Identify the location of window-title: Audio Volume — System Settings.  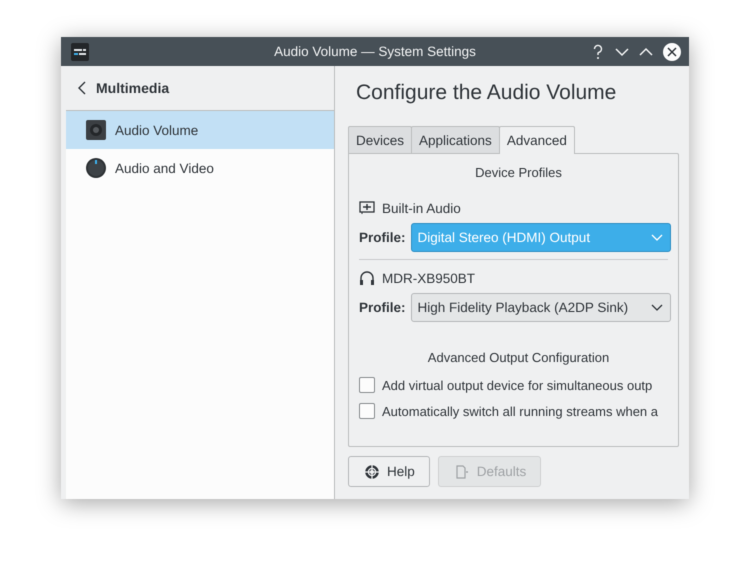
(375, 51).